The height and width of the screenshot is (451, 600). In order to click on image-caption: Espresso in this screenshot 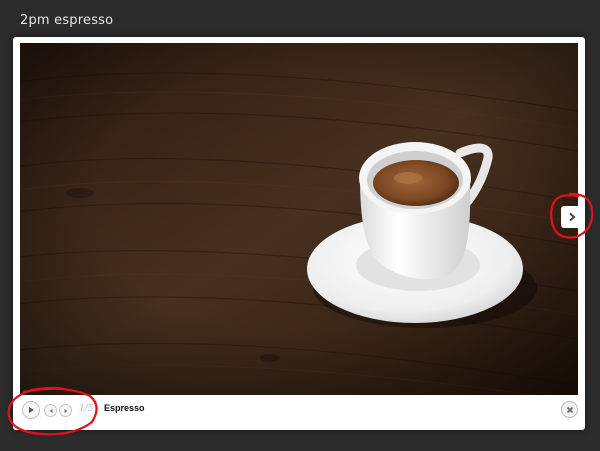, I will do `click(124, 408)`.